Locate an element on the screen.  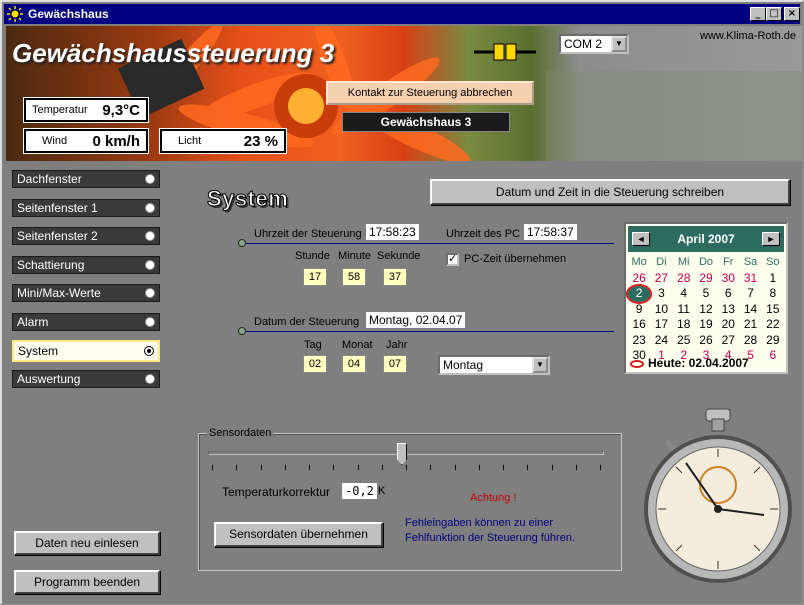
calendar-day: 11 is located at coordinates (684, 310).